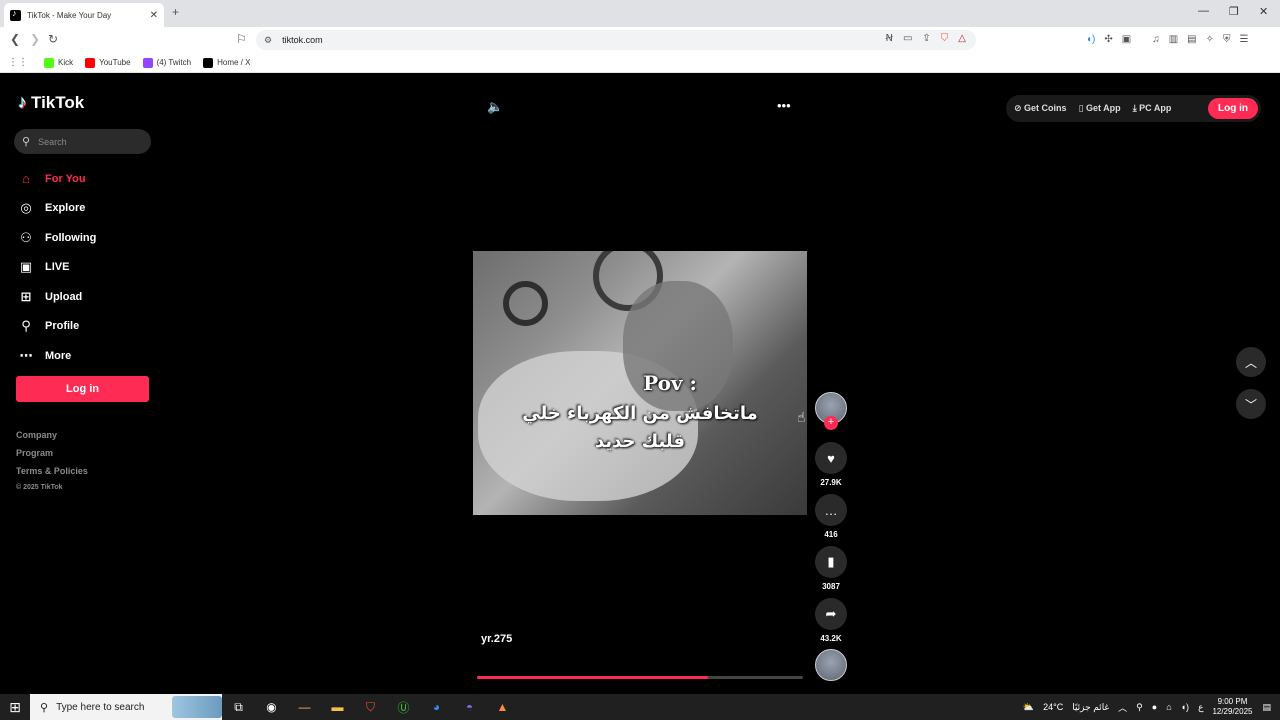 The height and width of the screenshot is (720, 1280). Describe the element at coordinates (1156, 39) in the screenshot. I see `media-icon: ♫` at that location.